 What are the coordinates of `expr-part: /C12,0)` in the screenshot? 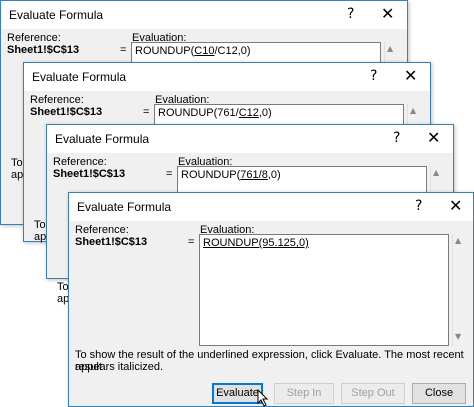 It's located at (232, 51).